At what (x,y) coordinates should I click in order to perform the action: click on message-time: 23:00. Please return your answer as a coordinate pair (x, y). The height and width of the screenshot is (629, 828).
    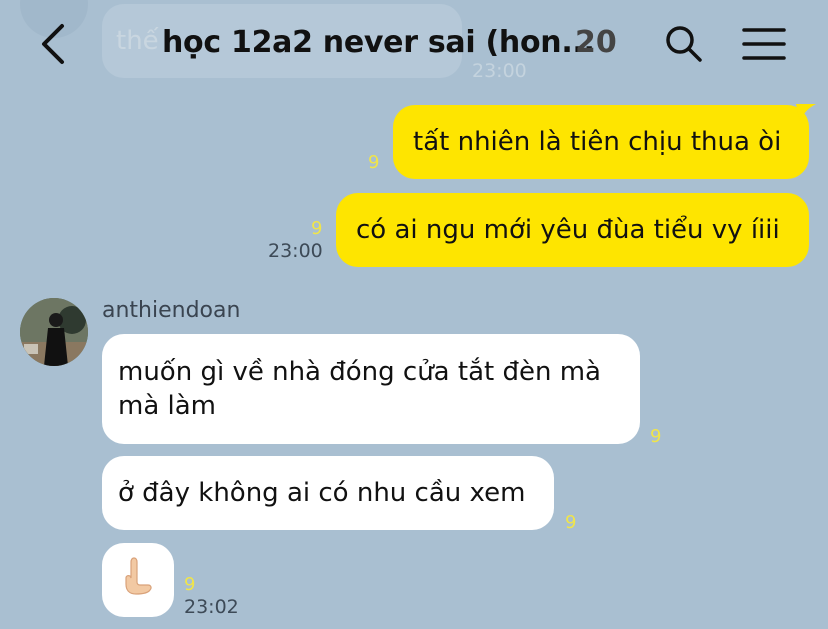
    Looking at the image, I should click on (295, 251).